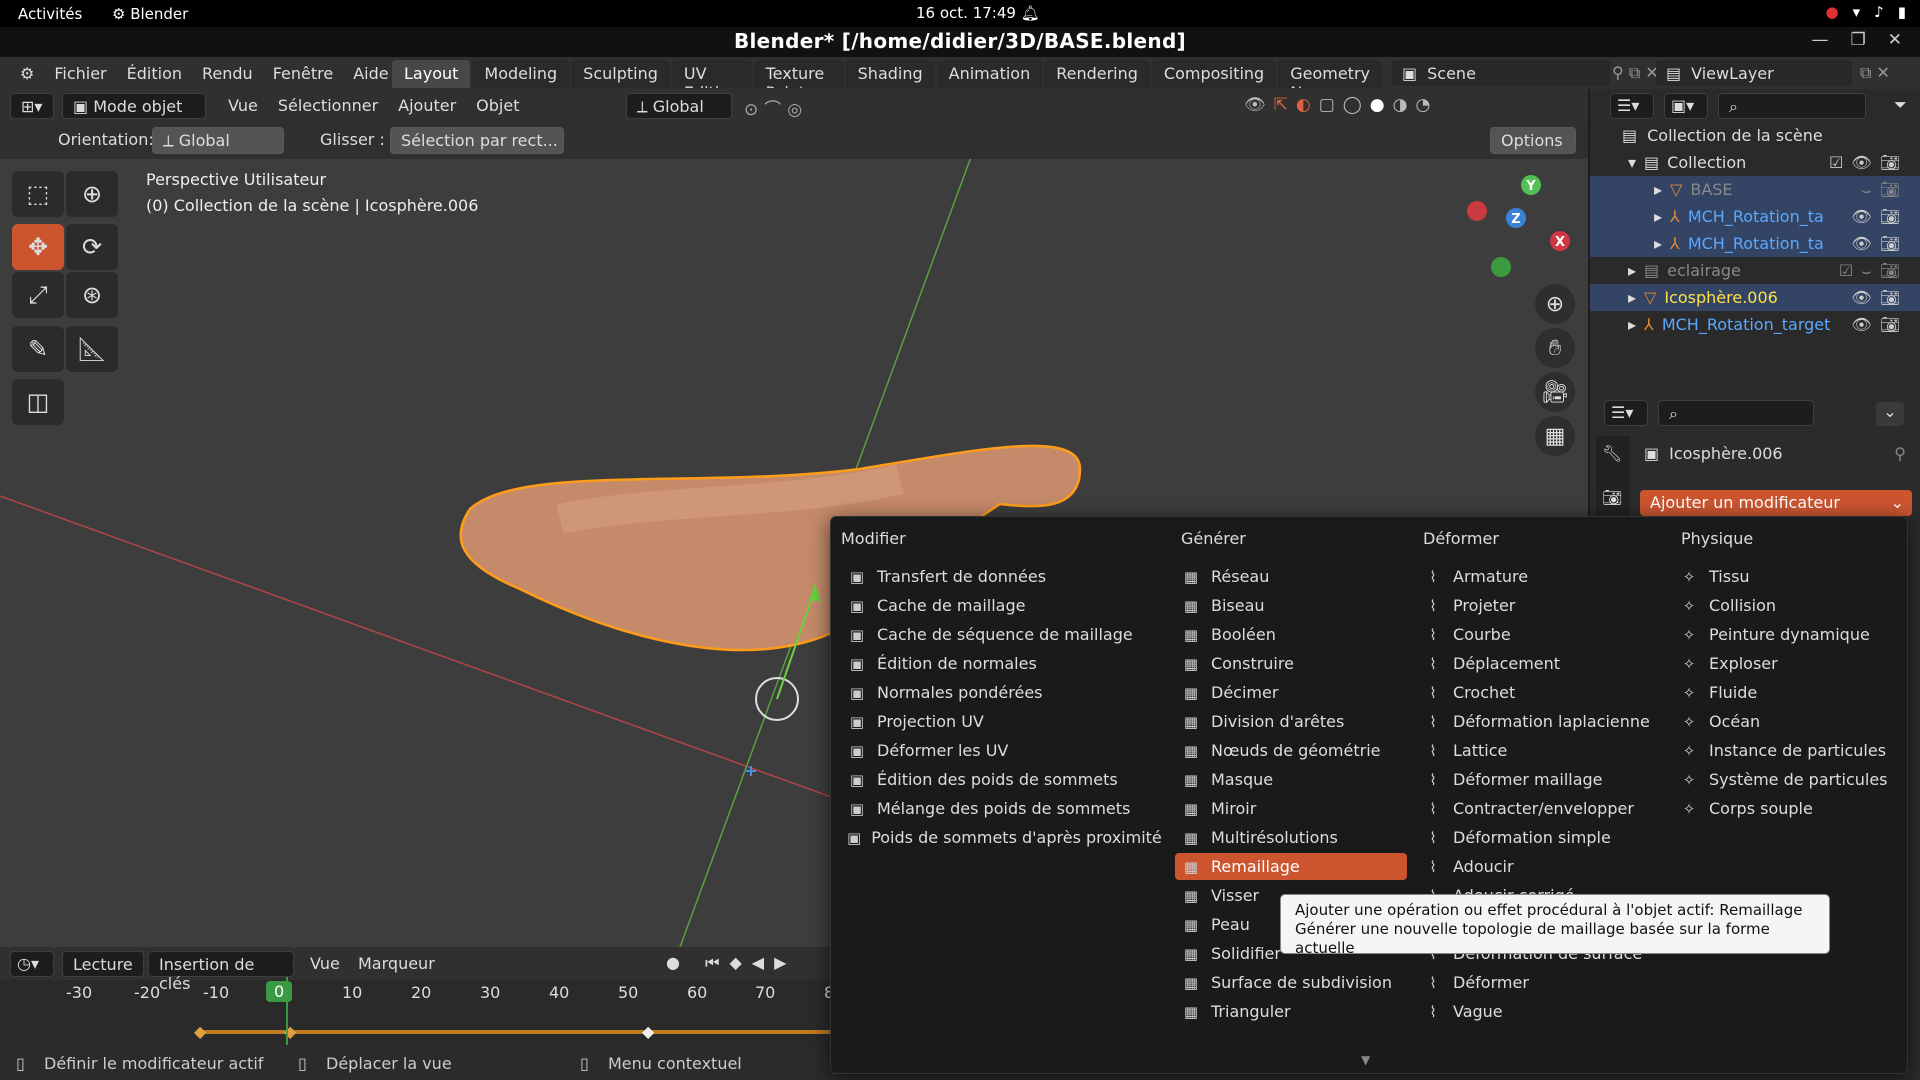 The image size is (1920, 1080). What do you see at coordinates (1542, 692) in the screenshot?
I see `menu-item-deformer: ⌇ Crochet` at bounding box center [1542, 692].